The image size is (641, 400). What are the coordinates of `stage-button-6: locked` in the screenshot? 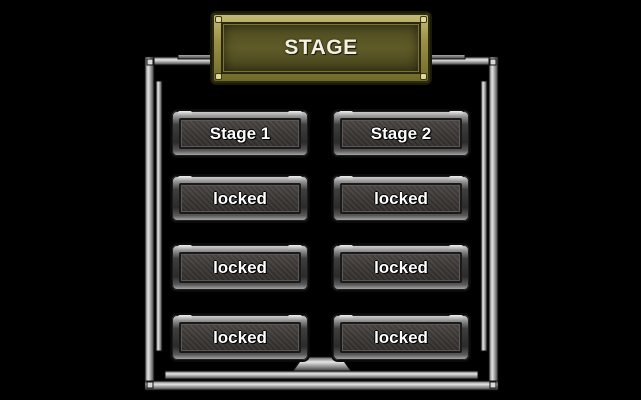 It's located at (401, 267).